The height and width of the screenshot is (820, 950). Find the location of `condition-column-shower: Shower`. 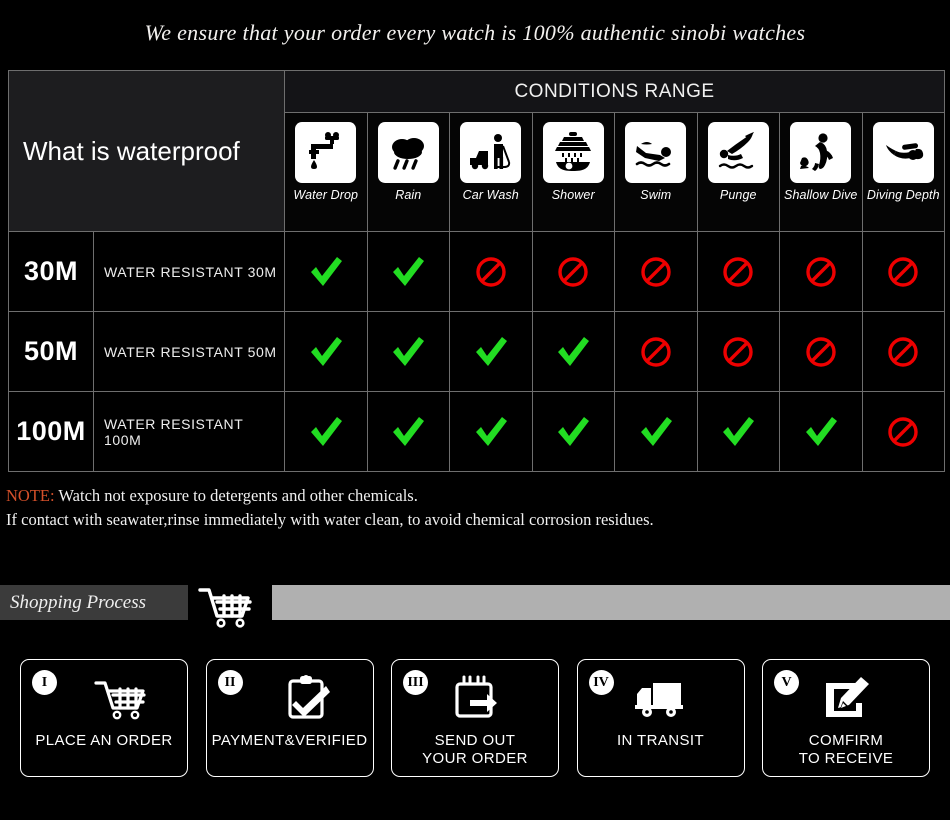

condition-column-shower: Shower is located at coordinates (573, 172).